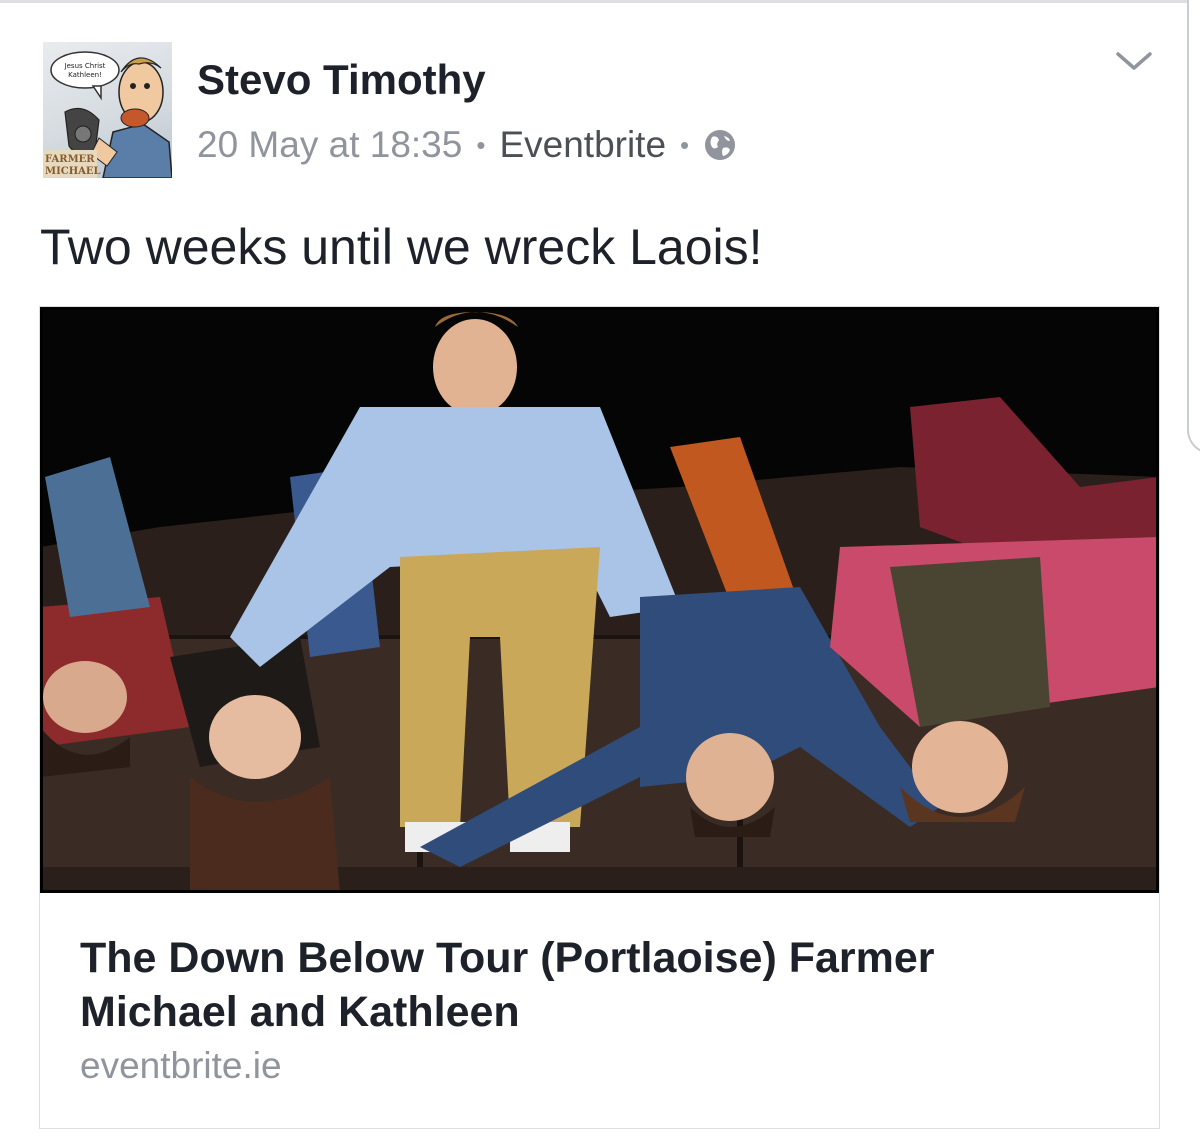  I want to click on link-domain: eventbrite.ie, so click(181, 1065).